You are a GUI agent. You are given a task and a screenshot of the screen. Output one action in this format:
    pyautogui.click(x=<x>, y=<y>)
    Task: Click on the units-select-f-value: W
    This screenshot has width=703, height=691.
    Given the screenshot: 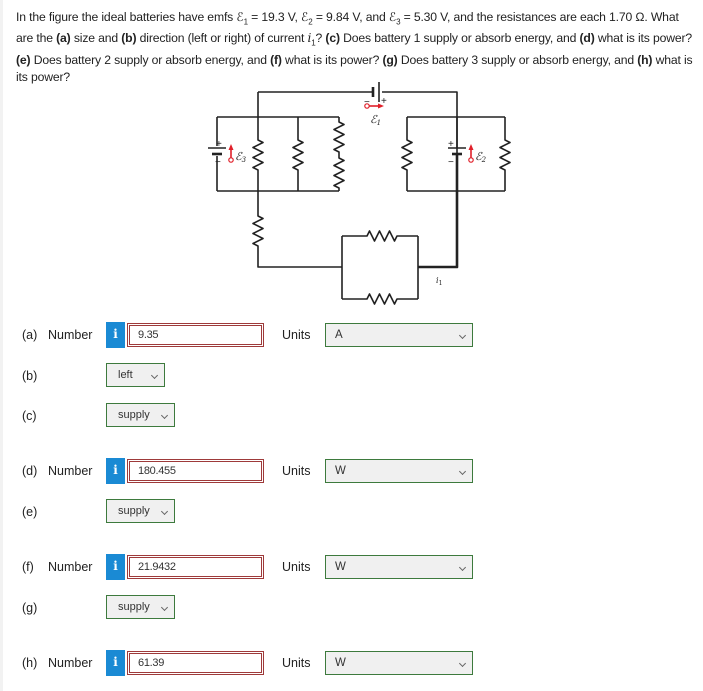 What is the action you would take?
    pyautogui.click(x=340, y=567)
    